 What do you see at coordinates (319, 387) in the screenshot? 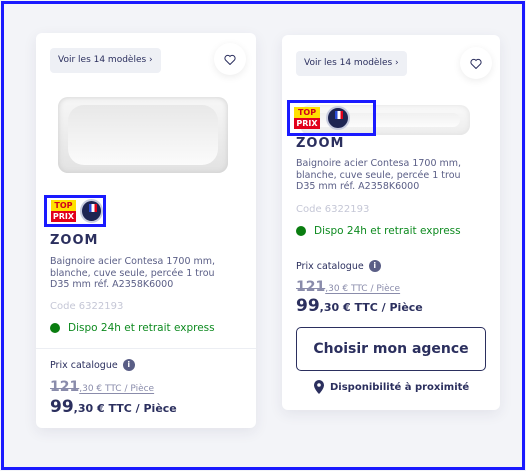
I see `location-pin-icon` at bounding box center [319, 387].